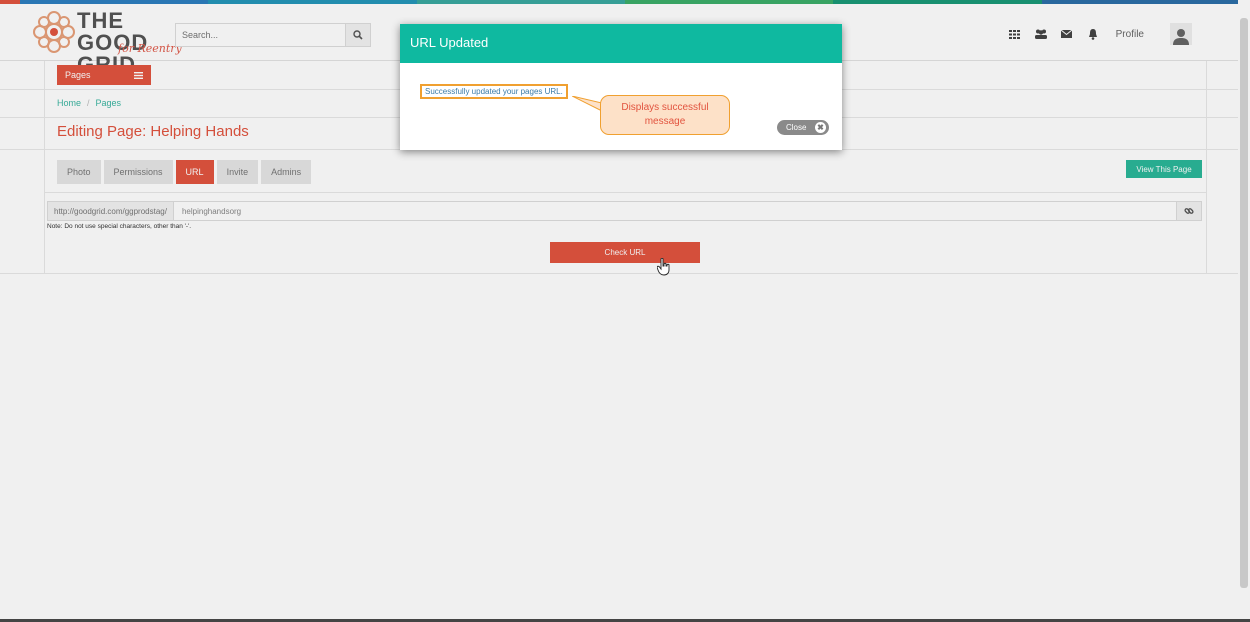 Image resolution: width=1250 pixels, height=622 pixels. Describe the element at coordinates (494, 91) in the screenshot. I see `success-message: Successfully updated your pages URL.` at that location.